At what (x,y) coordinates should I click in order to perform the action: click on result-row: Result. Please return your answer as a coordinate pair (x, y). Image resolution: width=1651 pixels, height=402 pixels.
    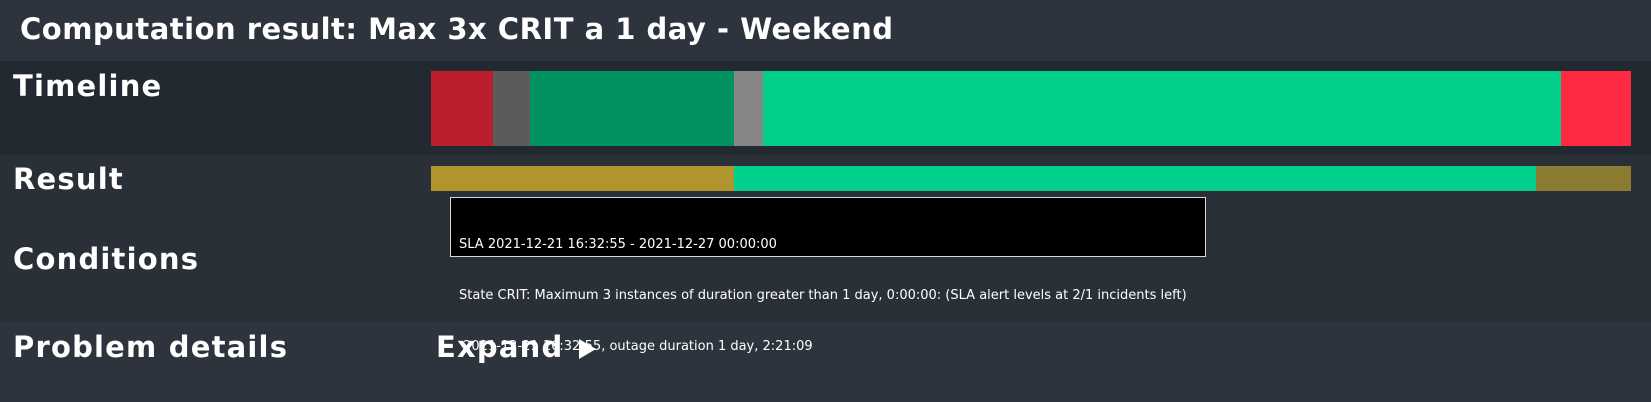
    Looking at the image, I should click on (825, 176).